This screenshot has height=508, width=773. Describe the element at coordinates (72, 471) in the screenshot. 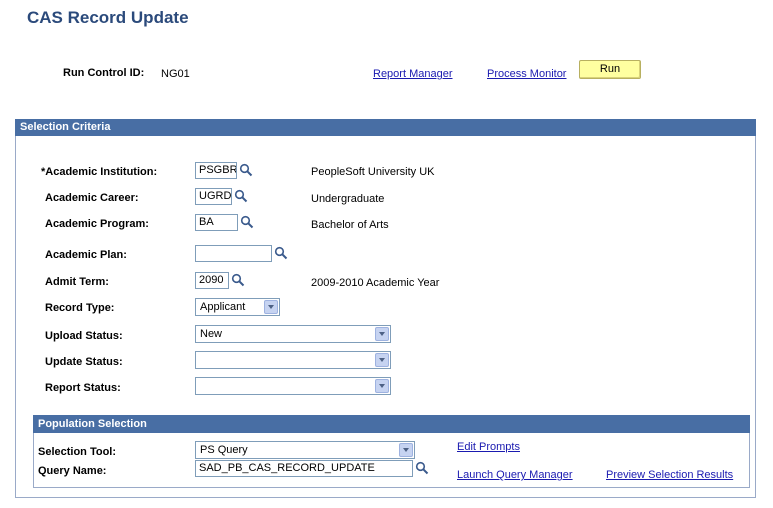

I see `query-name-label: Query Name:` at that location.